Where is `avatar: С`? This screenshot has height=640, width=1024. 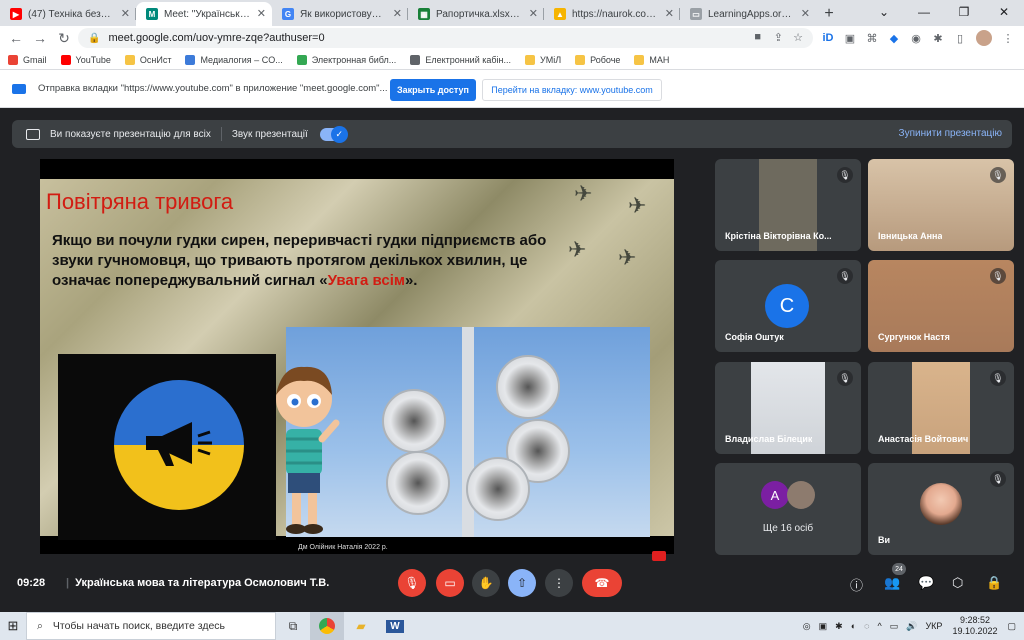
avatar: С is located at coordinates (787, 306).